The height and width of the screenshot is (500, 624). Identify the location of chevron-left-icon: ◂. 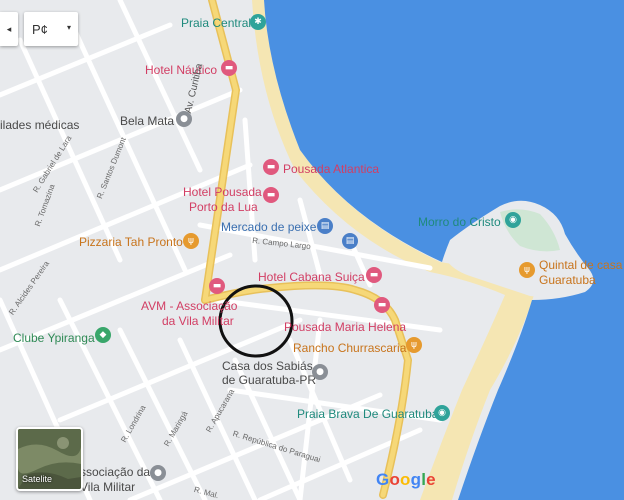
(9, 29).